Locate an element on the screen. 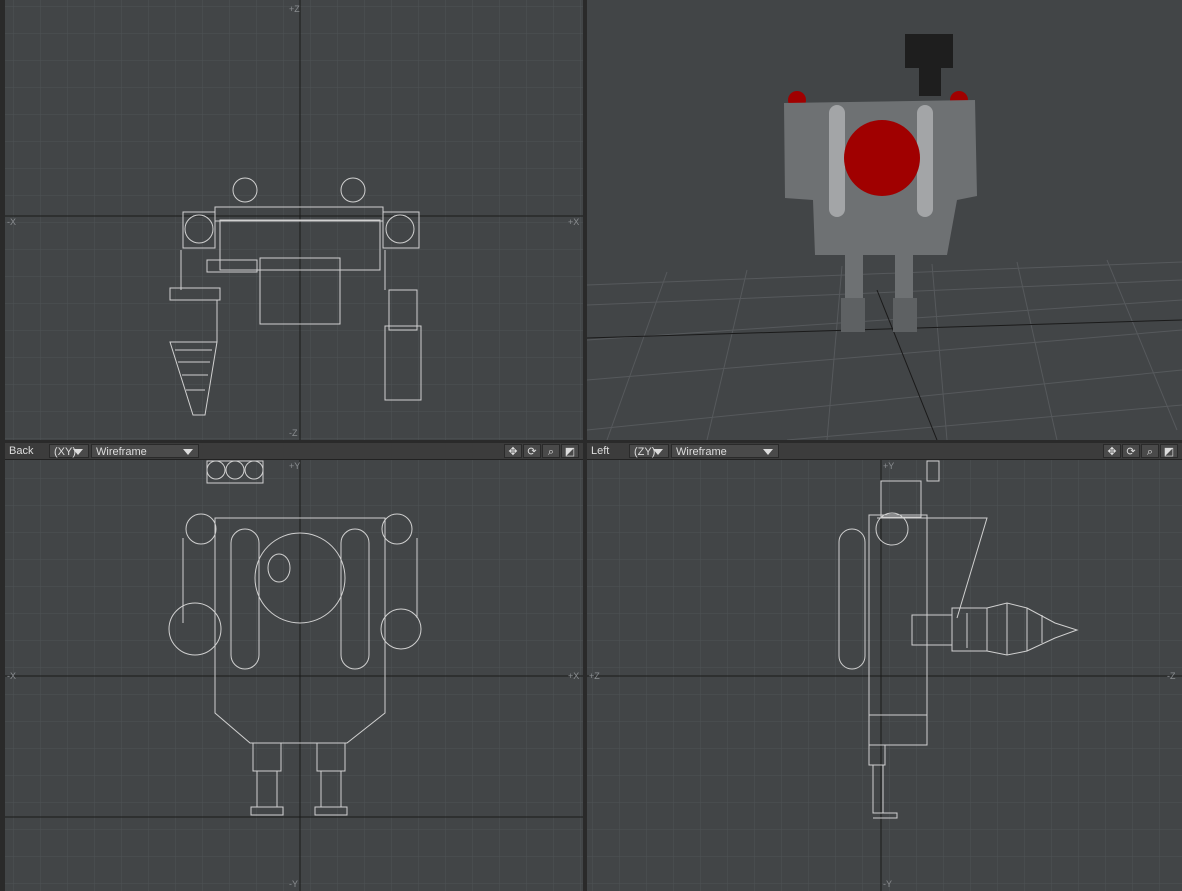 The height and width of the screenshot is (891, 1182). view-axes-dropdown: (XY) is located at coordinates (69, 451).